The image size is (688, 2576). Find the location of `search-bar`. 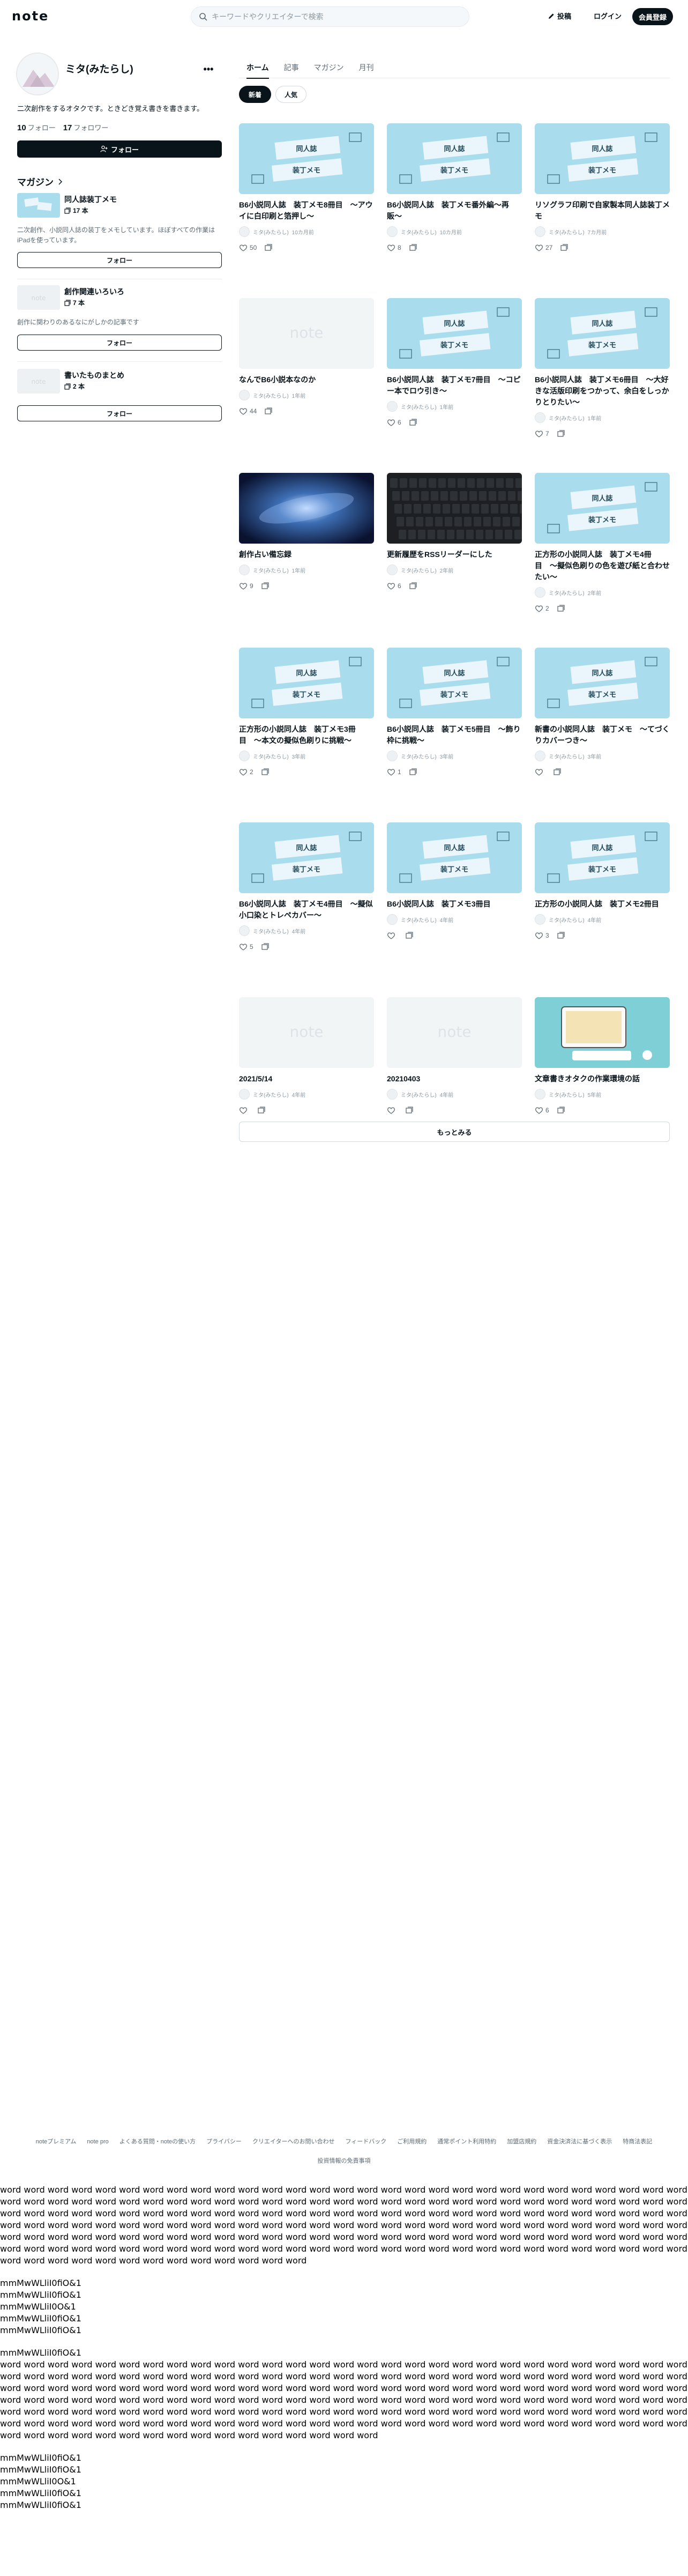

search-bar is located at coordinates (330, 16).